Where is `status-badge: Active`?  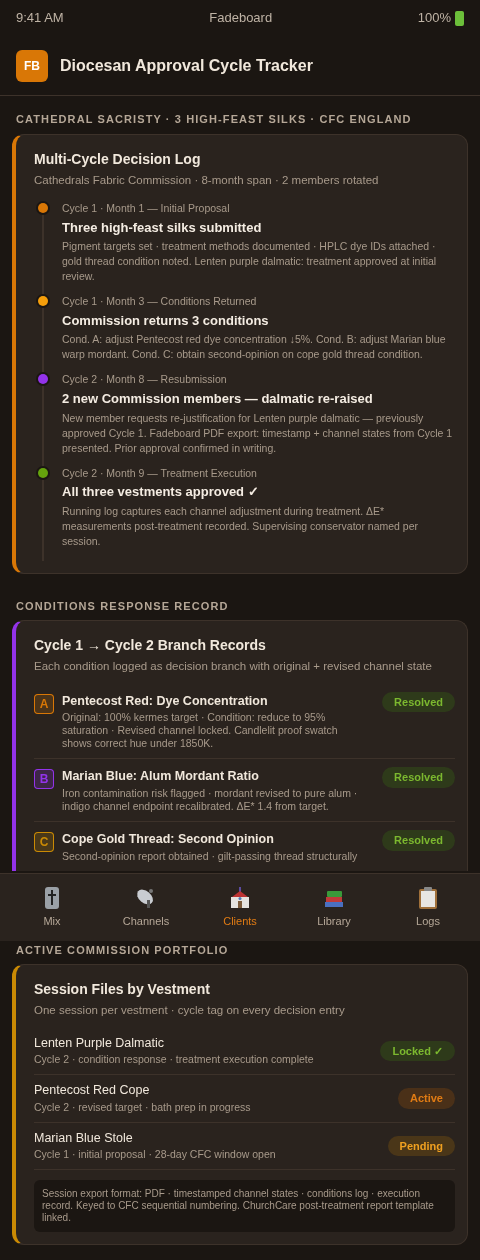 status-badge: Active is located at coordinates (426, 1098).